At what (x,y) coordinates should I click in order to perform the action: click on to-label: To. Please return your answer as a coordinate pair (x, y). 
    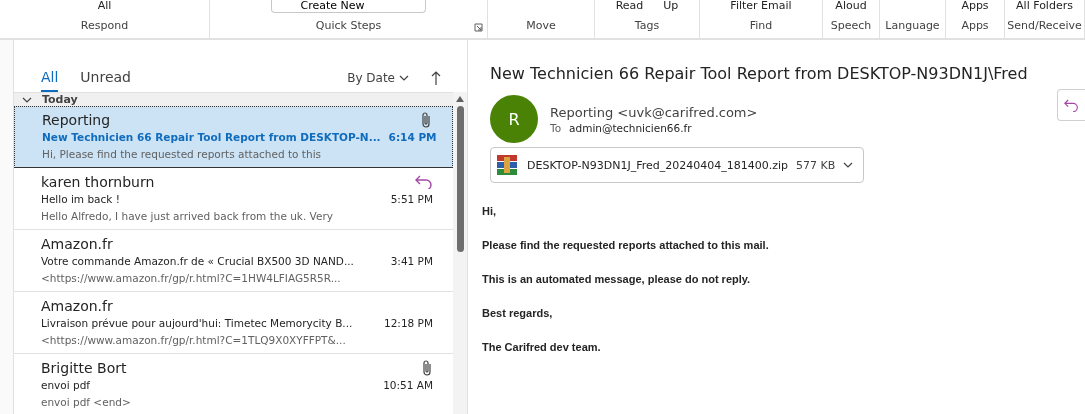
    Looking at the image, I should click on (556, 127).